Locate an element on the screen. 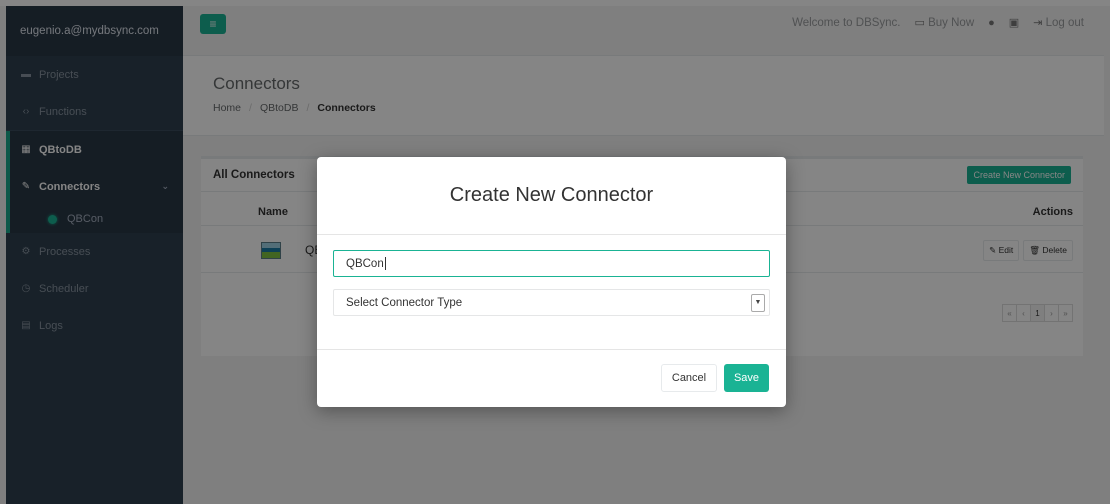  connector-name-input: QBCon is located at coordinates (551, 263).